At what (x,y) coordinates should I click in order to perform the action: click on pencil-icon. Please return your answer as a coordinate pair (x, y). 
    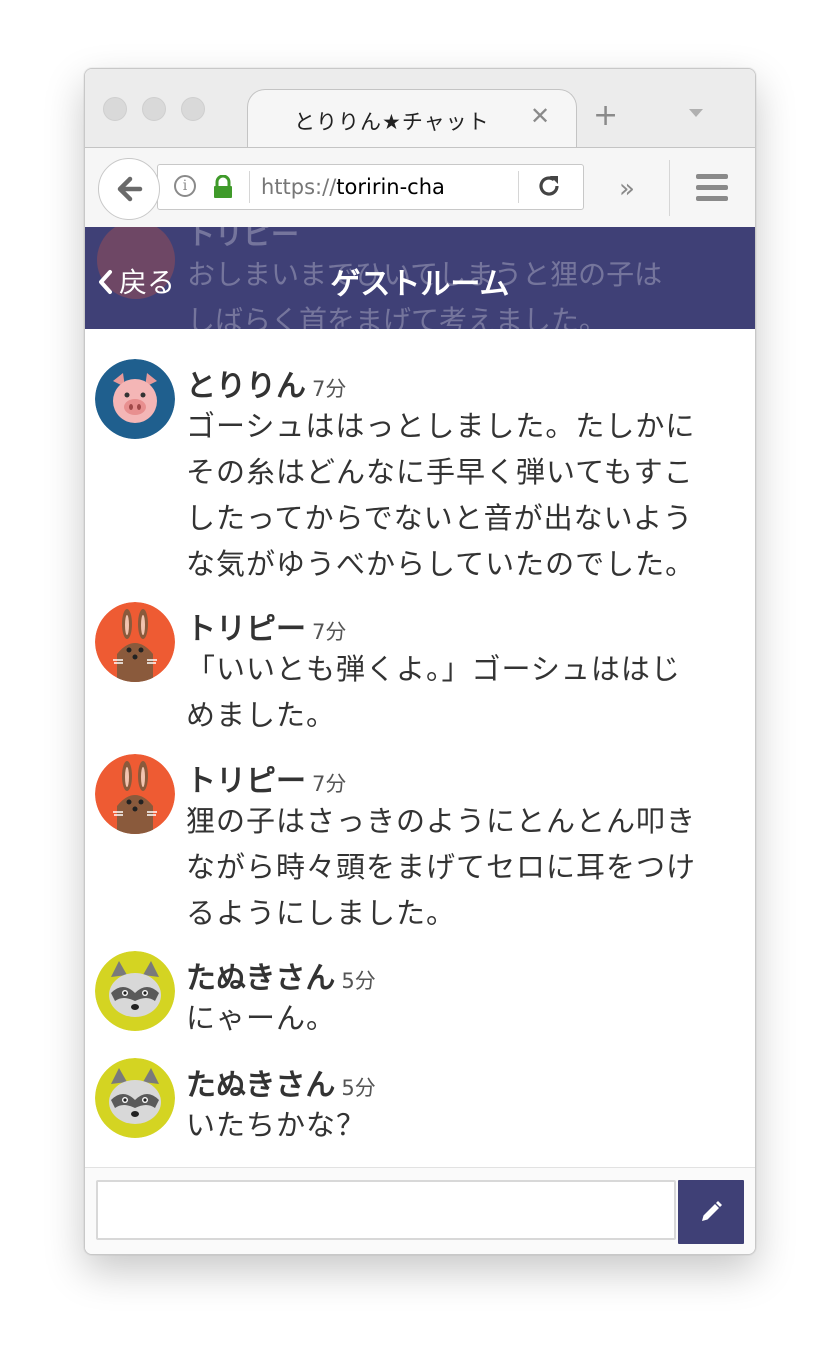
    Looking at the image, I should click on (712, 1211).